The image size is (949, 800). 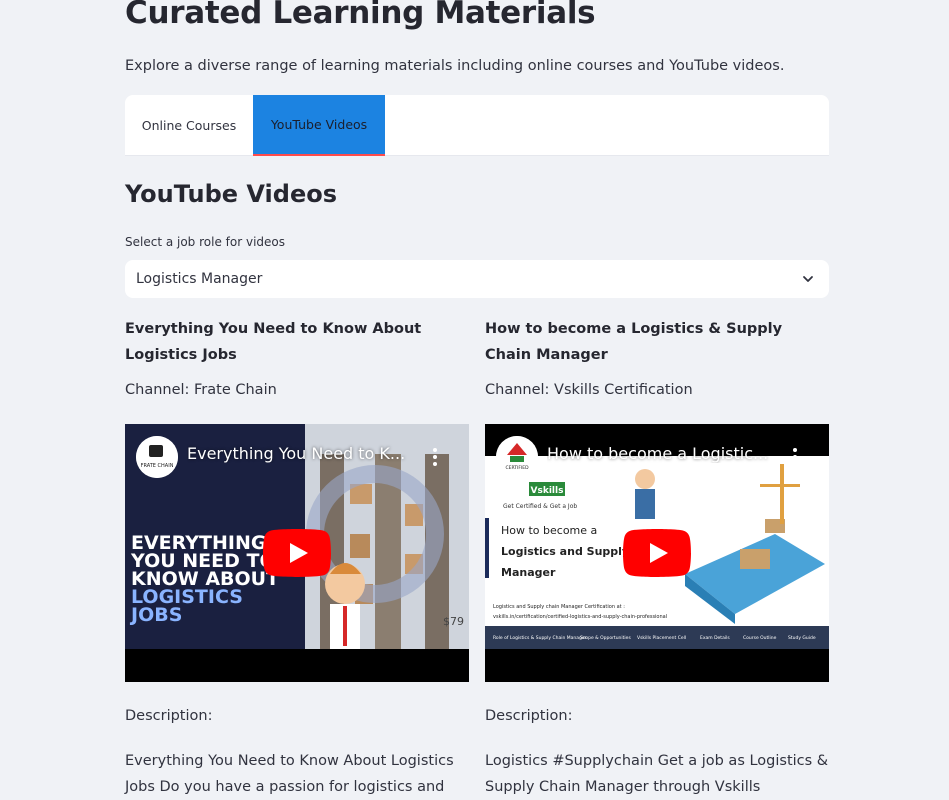 I want to click on thumb-line: JOBS, so click(x=155, y=615).